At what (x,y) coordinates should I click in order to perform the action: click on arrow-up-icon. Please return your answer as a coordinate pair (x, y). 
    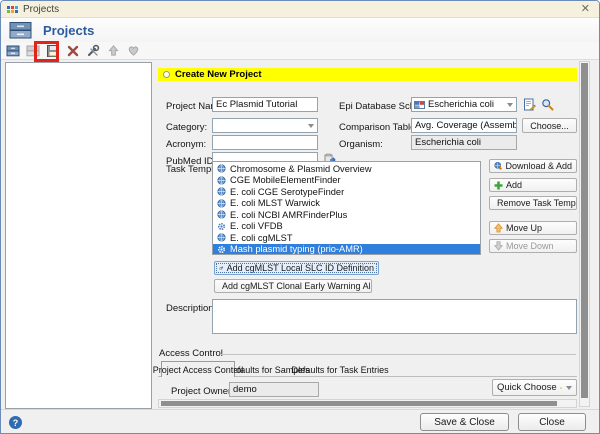
    Looking at the image, I should click on (498, 228).